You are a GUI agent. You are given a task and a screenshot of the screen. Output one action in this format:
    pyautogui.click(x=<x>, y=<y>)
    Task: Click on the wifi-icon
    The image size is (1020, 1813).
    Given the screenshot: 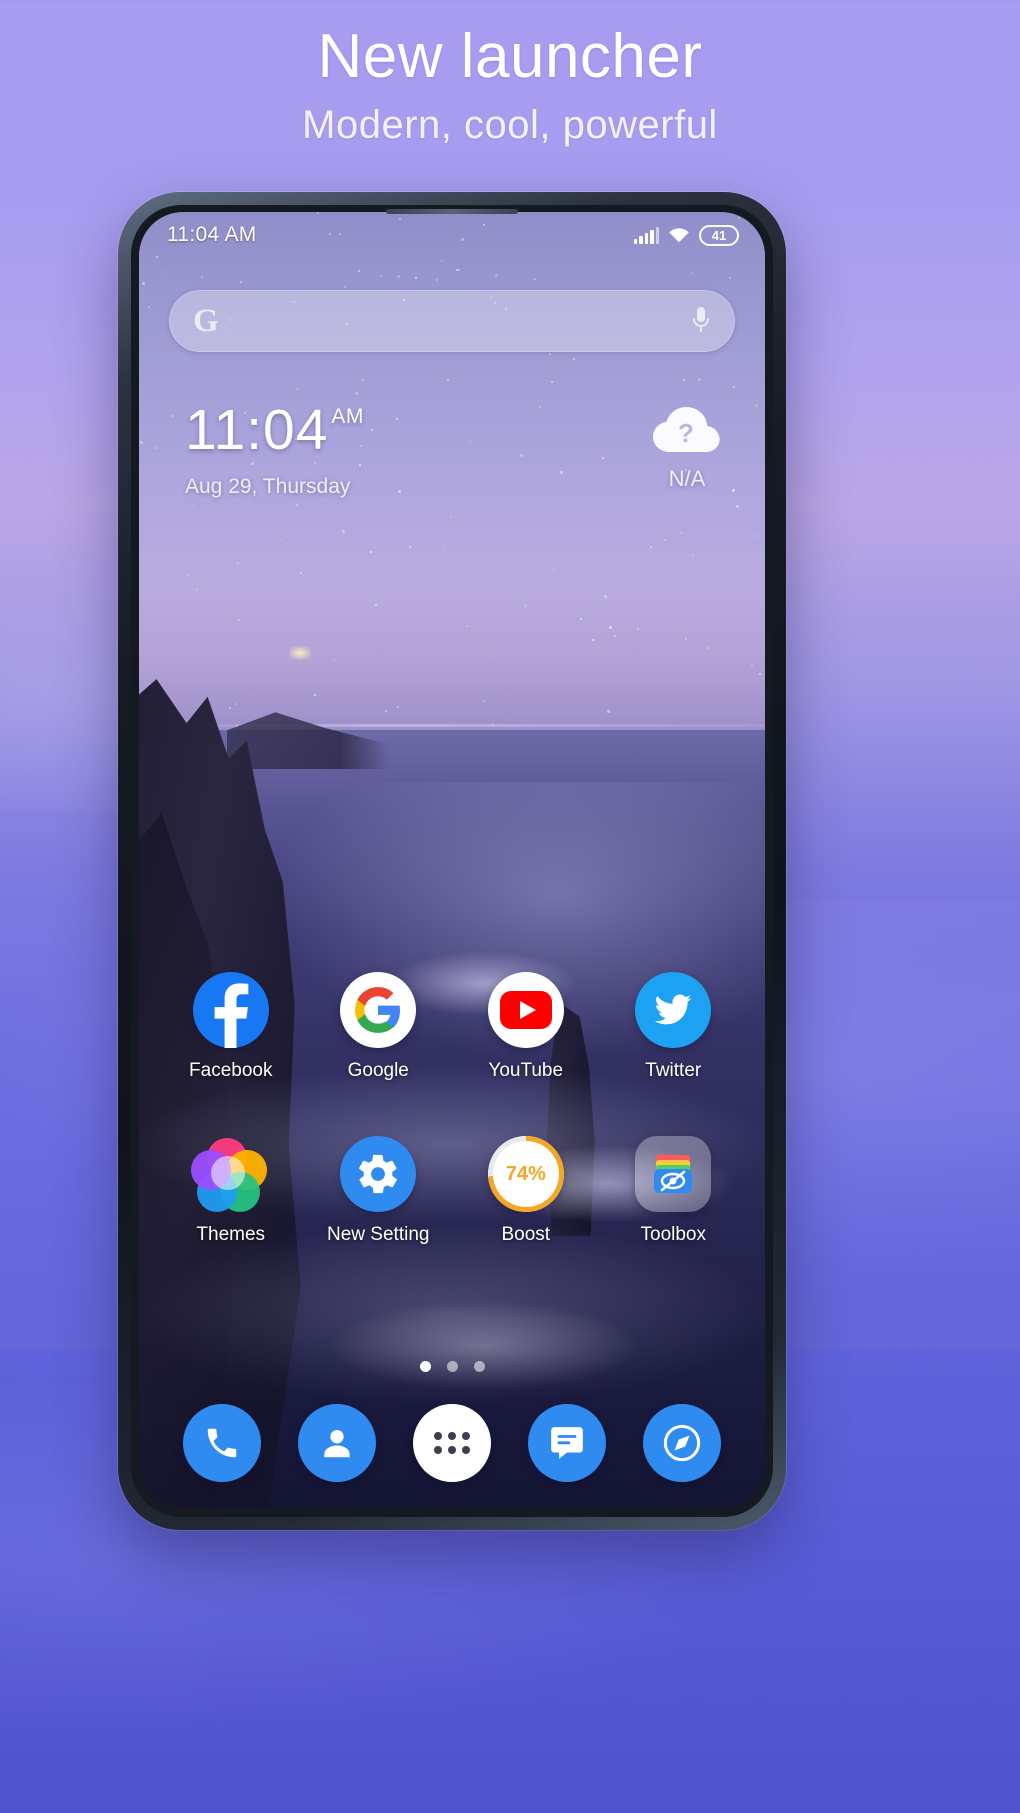 What is the action you would take?
    pyautogui.click(x=679, y=235)
    